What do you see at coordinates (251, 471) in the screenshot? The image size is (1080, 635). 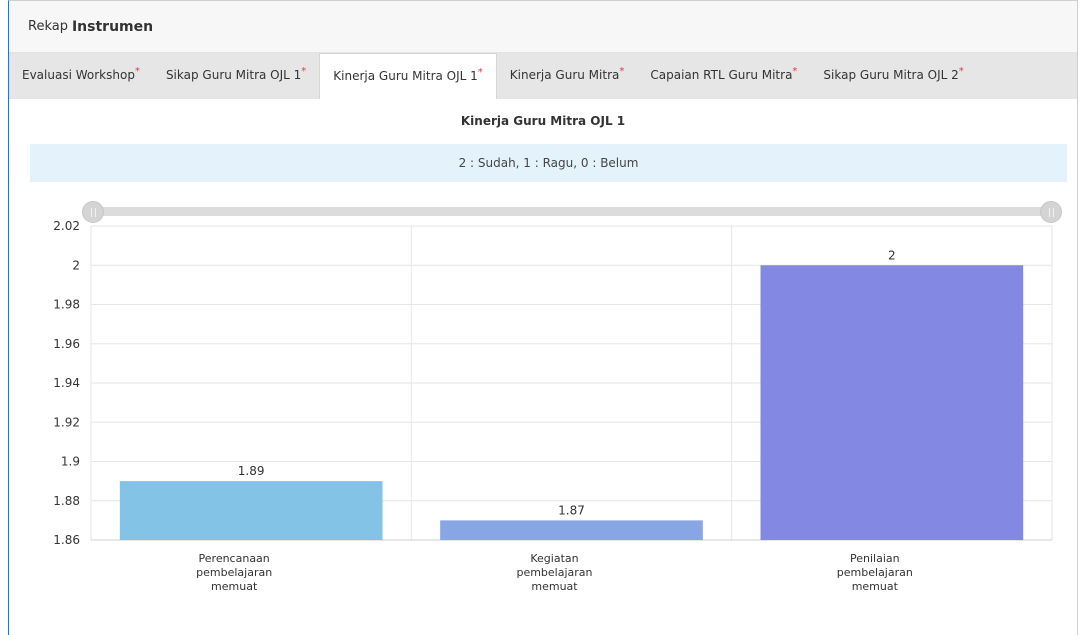 I see `data-label: 1.89` at bounding box center [251, 471].